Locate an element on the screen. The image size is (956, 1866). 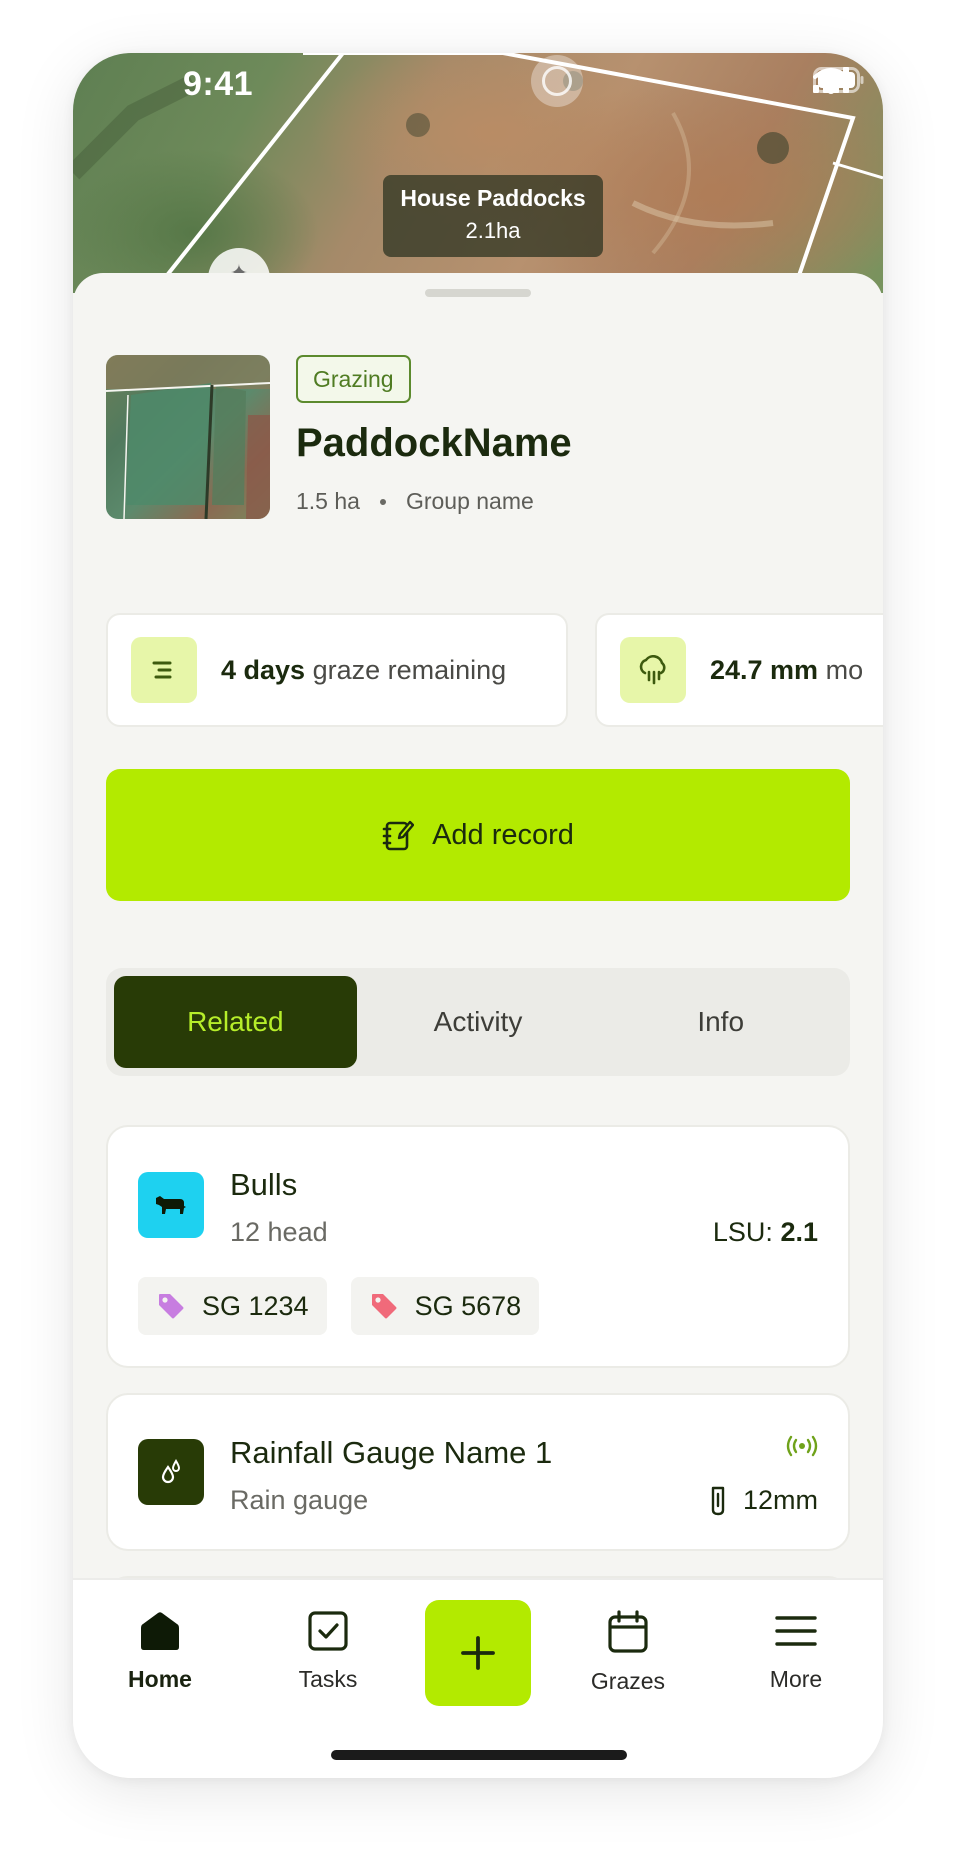
separator-dot is located at coordinates (382, 501).